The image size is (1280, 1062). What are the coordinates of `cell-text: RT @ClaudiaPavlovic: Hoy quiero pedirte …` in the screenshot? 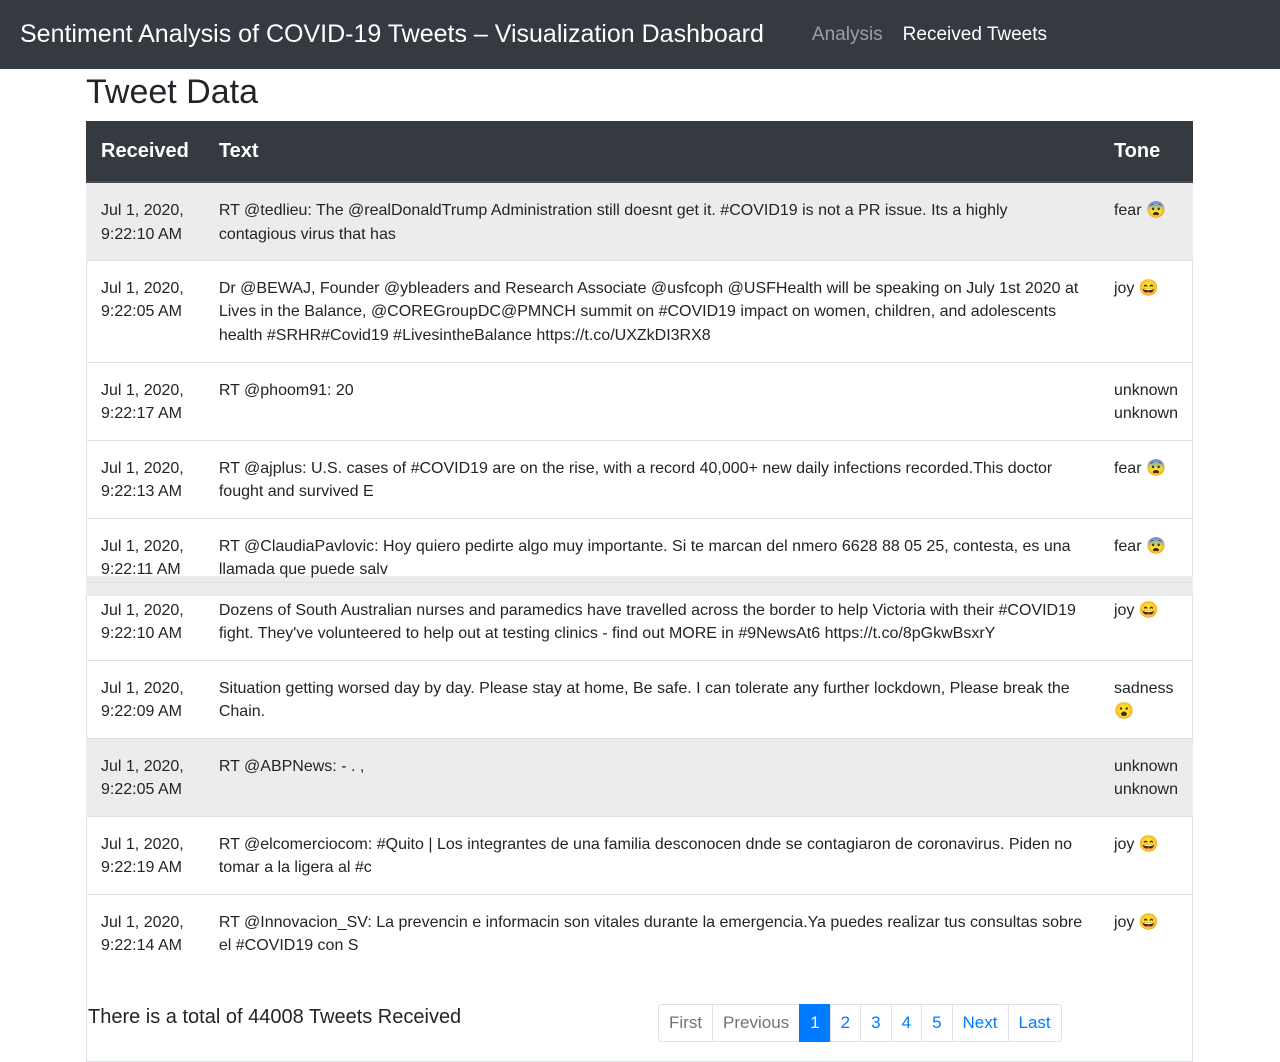 It's located at (651, 549).